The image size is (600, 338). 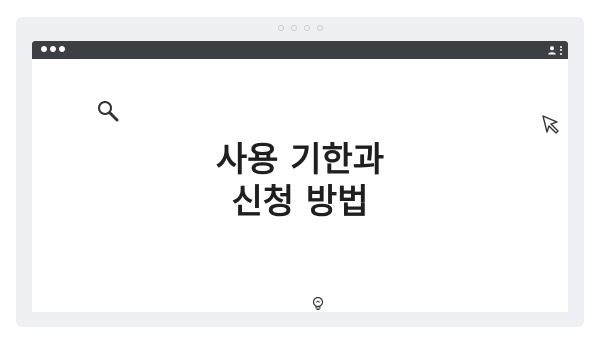 What do you see at coordinates (300, 28) in the screenshot?
I see `pager-dots` at bounding box center [300, 28].